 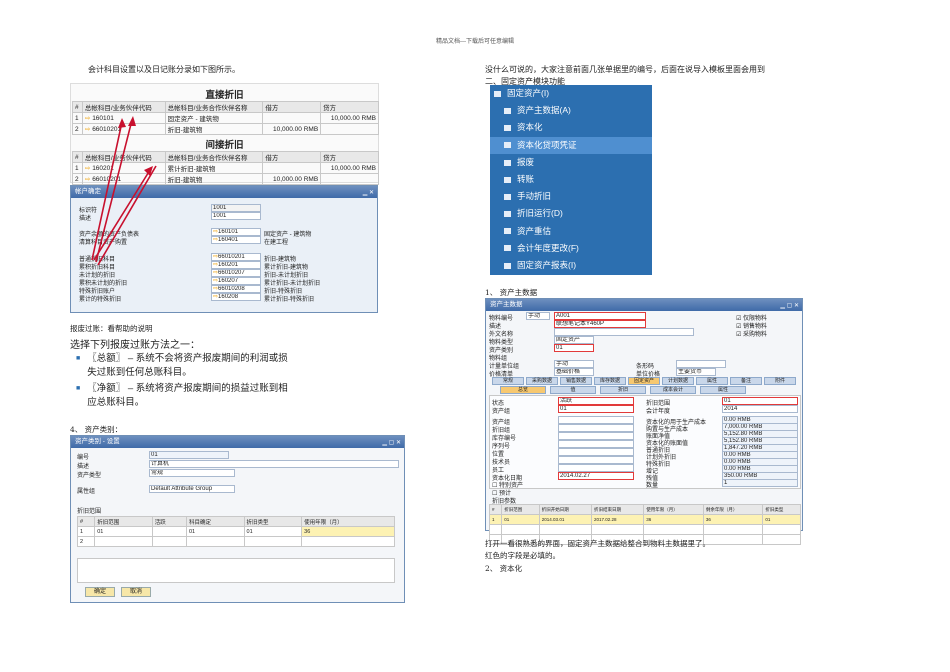 I want to click on status-field: 活跃, so click(x=596, y=401).